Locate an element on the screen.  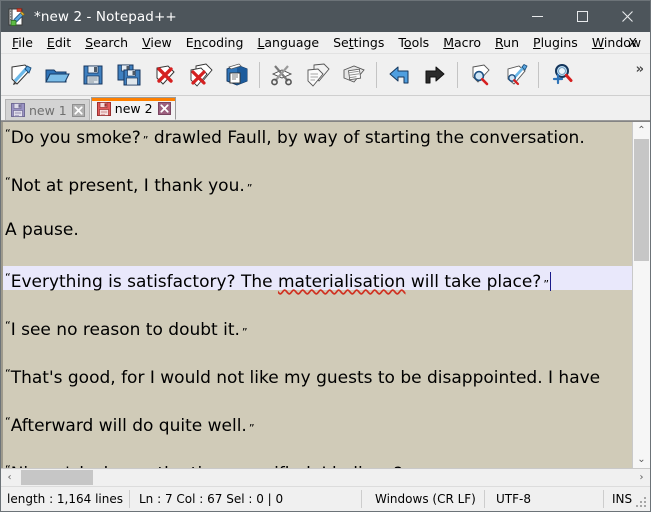
menu-tools: Tools is located at coordinates (413, 42).